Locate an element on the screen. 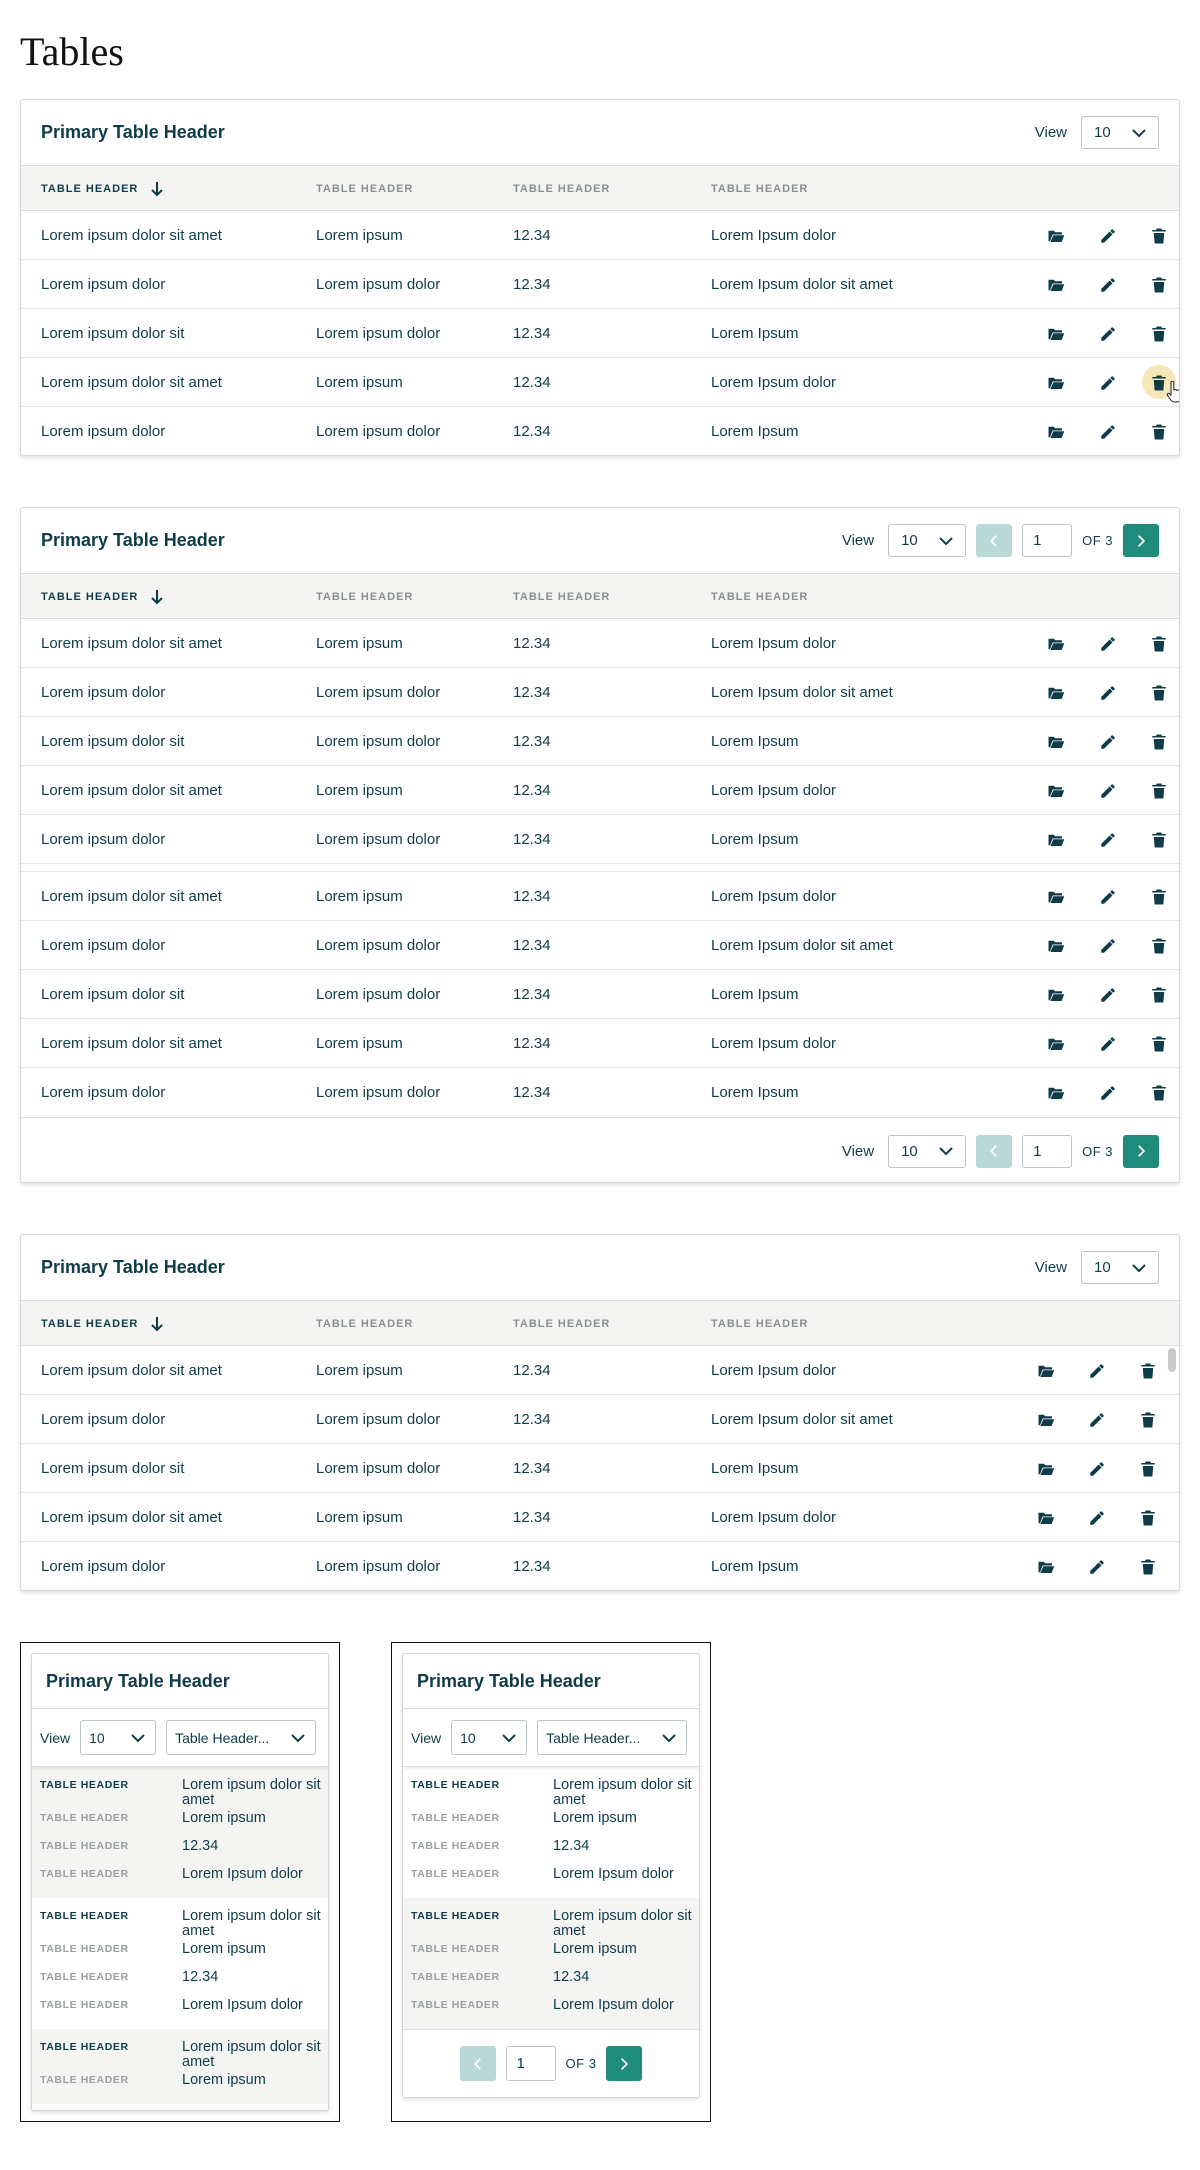 This screenshot has width=1200, height=2170. mobile2-next-page-button is located at coordinates (624, 2063).